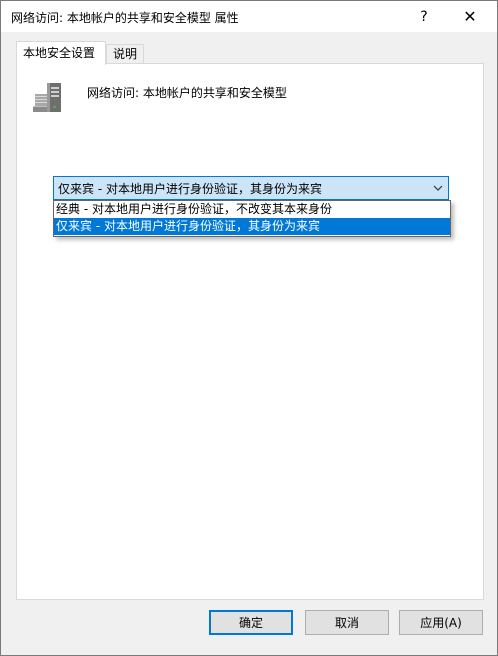 This screenshot has height=656, width=498. Describe the element at coordinates (251, 622) in the screenshot. I see `ok-button: 确定` at that location.